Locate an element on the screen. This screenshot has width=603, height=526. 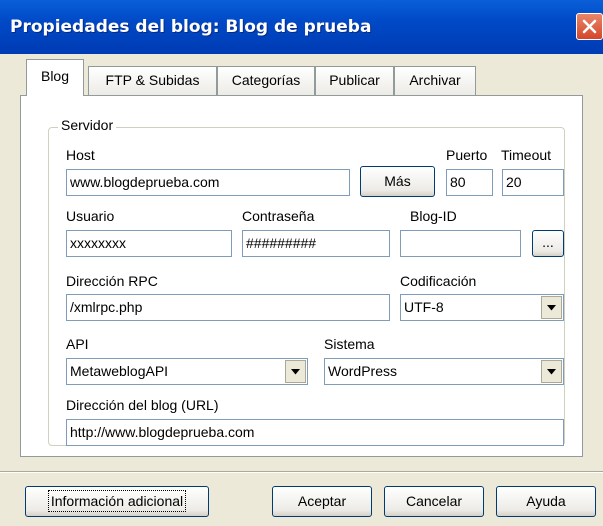
close-button is located at coordinates (589, 26).